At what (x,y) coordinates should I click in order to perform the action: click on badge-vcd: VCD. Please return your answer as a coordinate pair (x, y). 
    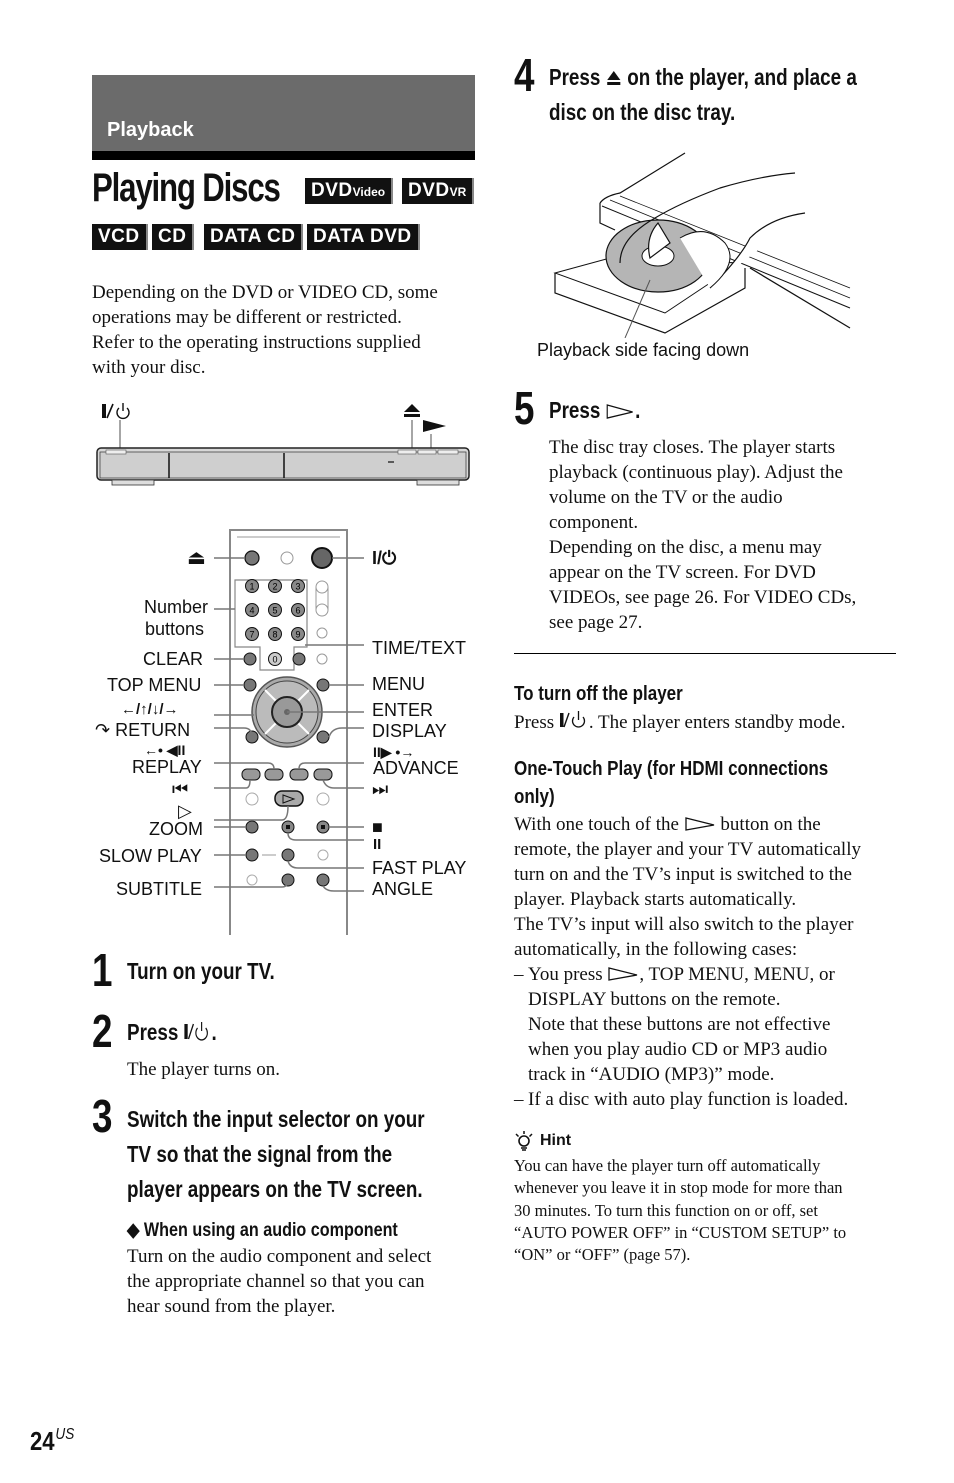
    Looking at the image, I should click on (120, 237).